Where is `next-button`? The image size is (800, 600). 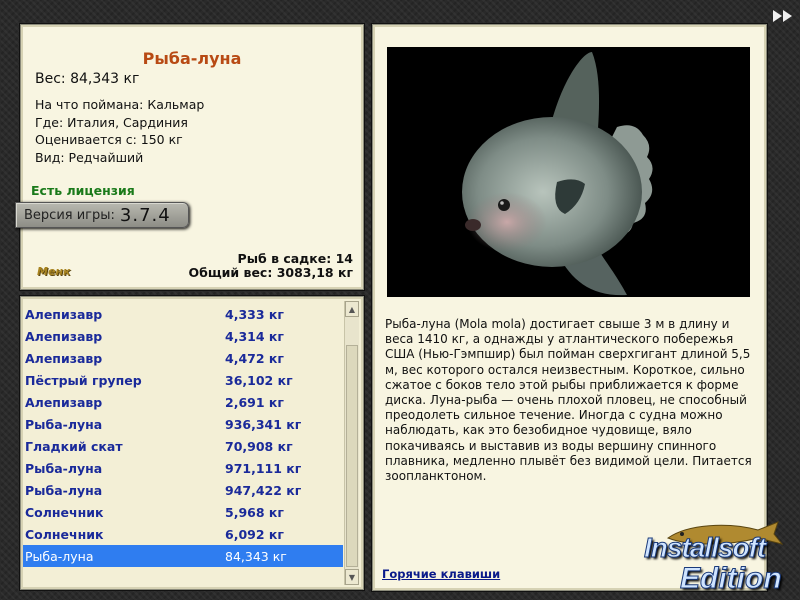 next-button is located at coordinates (783, 15).